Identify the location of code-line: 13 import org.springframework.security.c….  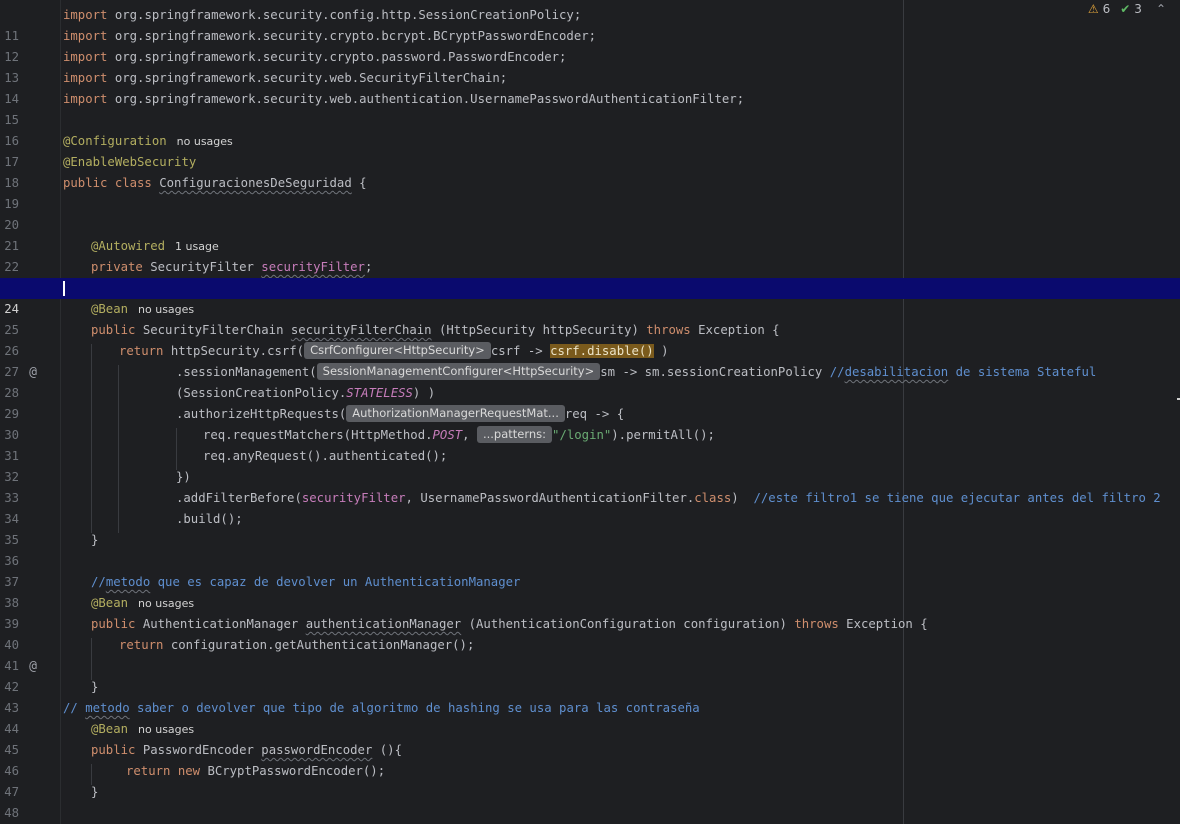
(590, 66).